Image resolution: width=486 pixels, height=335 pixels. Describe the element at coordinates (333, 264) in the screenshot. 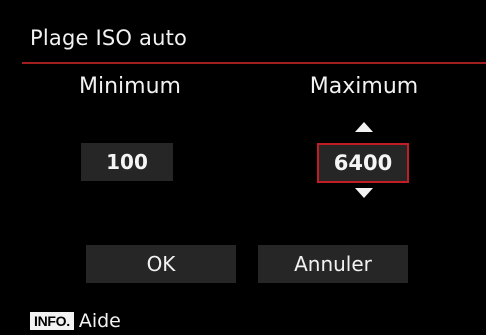

I see `cancel-button: Annuler` at that location.